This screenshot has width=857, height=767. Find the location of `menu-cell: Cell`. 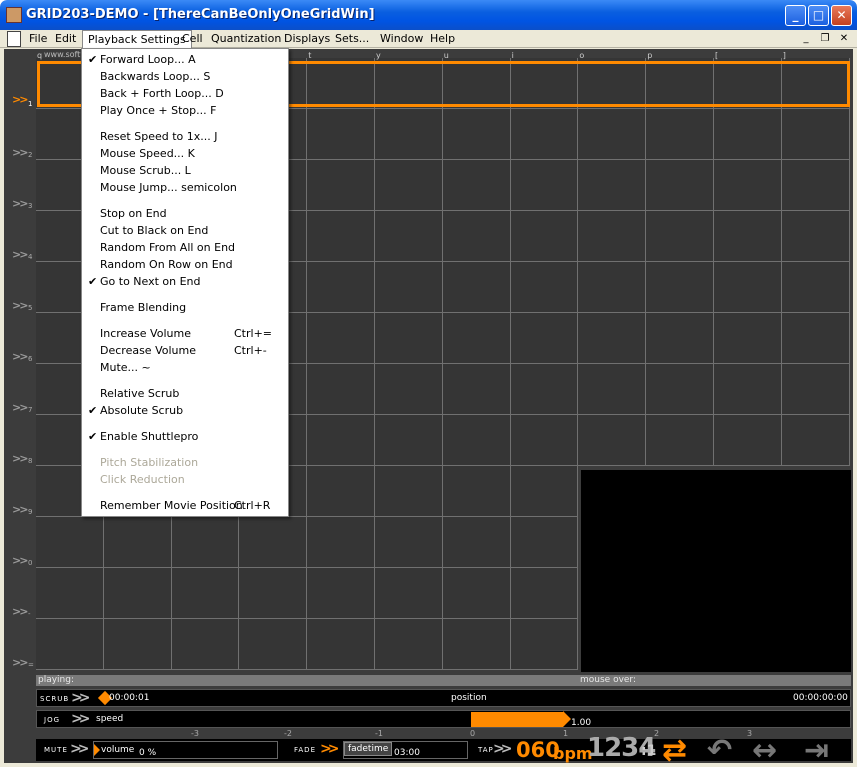

menu-cell: Cell is located at coordinates (192, 39).